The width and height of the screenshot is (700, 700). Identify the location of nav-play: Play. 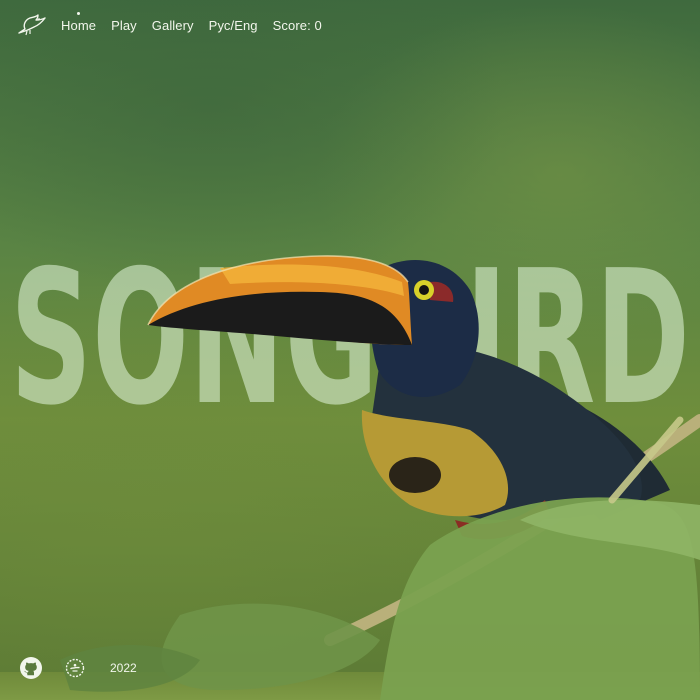
(124, 25).